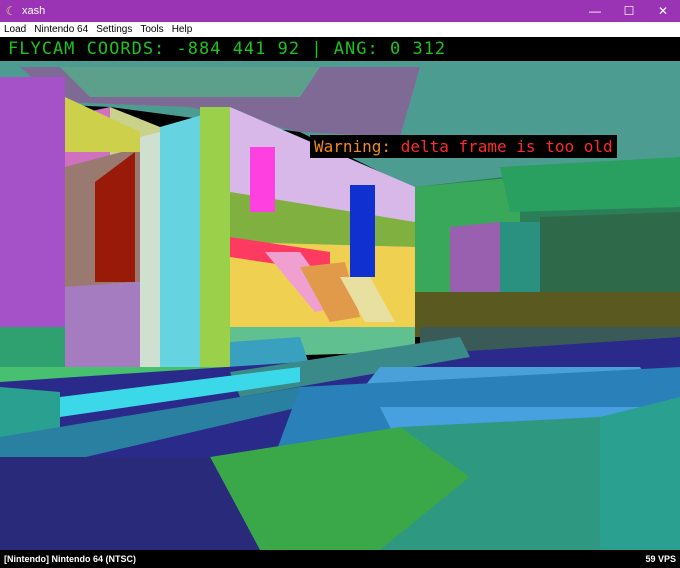 Image resolution: width=680 pixels, height=568 pixels. I want to click on menu-help: Help, so click(182, 29).